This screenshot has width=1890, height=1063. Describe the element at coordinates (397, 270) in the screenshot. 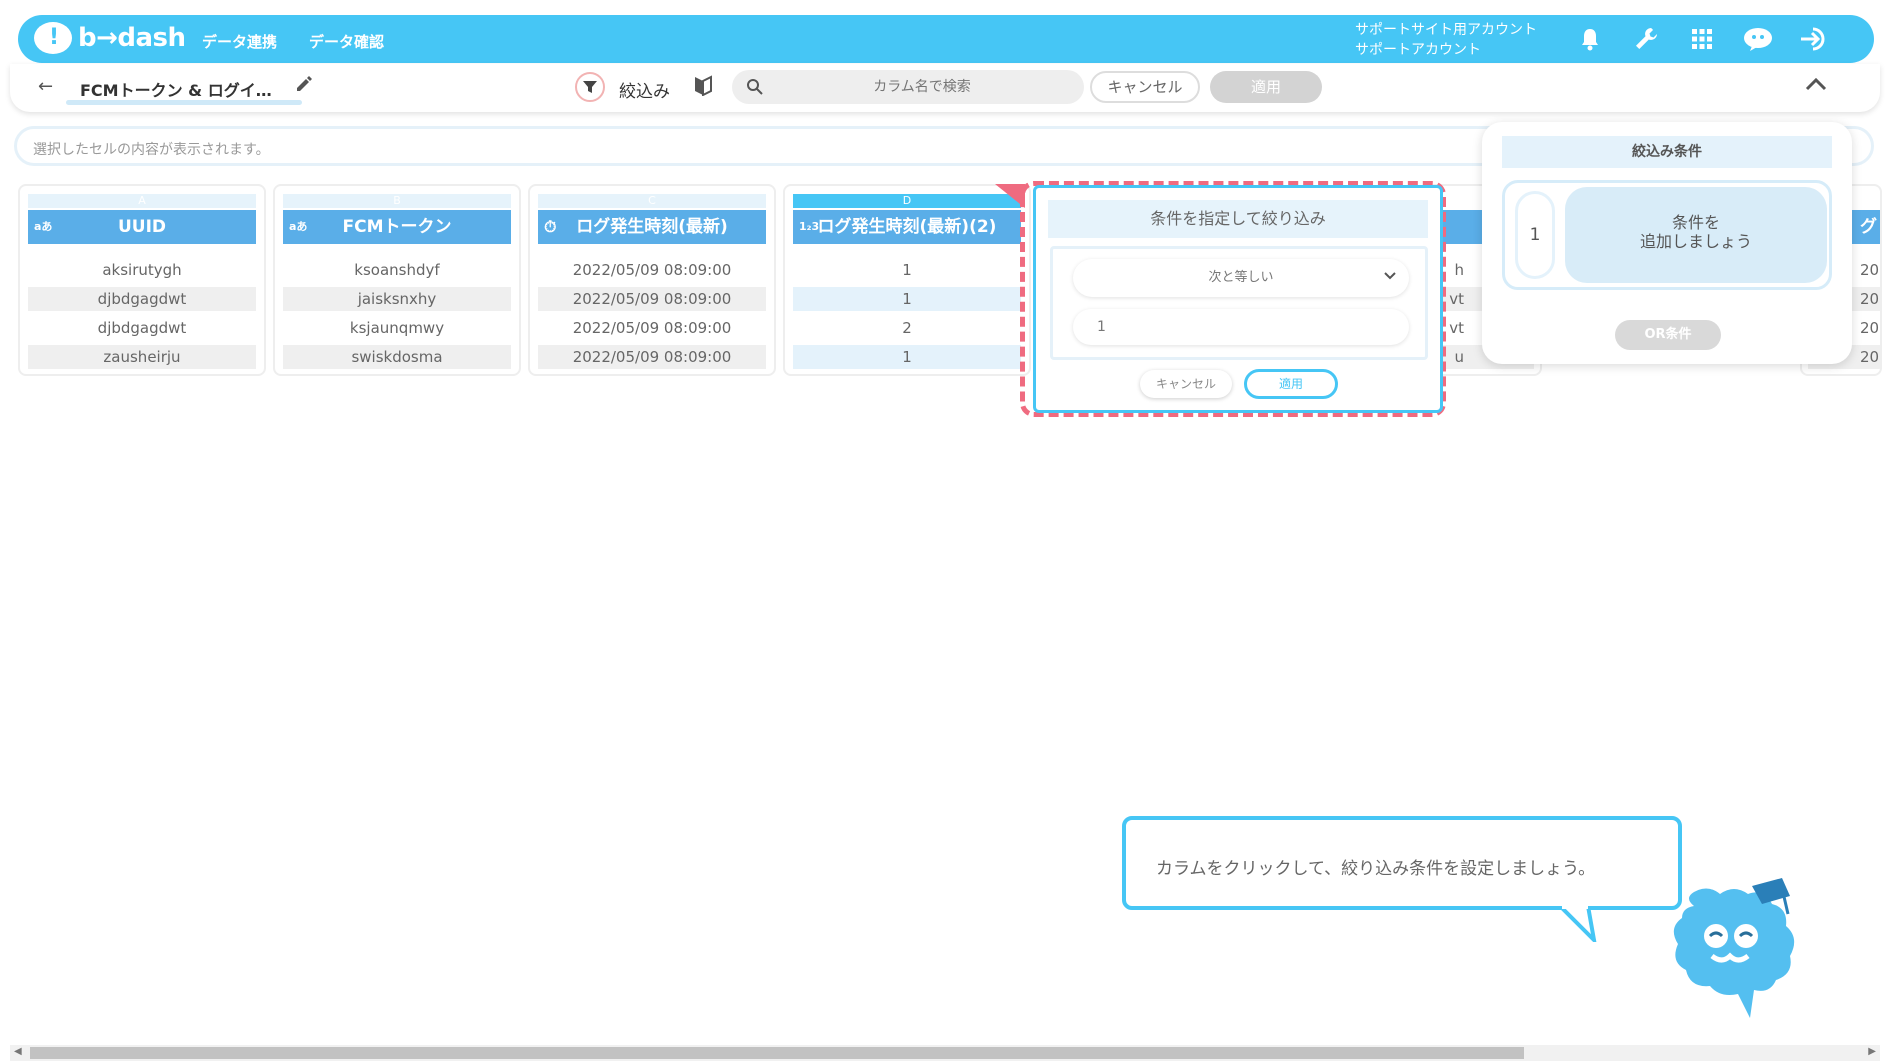

I see `table-cell: ksoanshdyf` at that location.